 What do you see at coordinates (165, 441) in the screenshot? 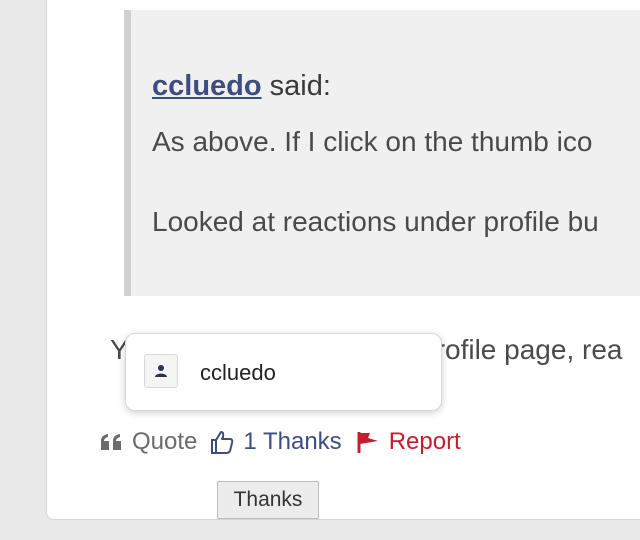
I see `quote-label: Quote` at bounding box center [165, 441].